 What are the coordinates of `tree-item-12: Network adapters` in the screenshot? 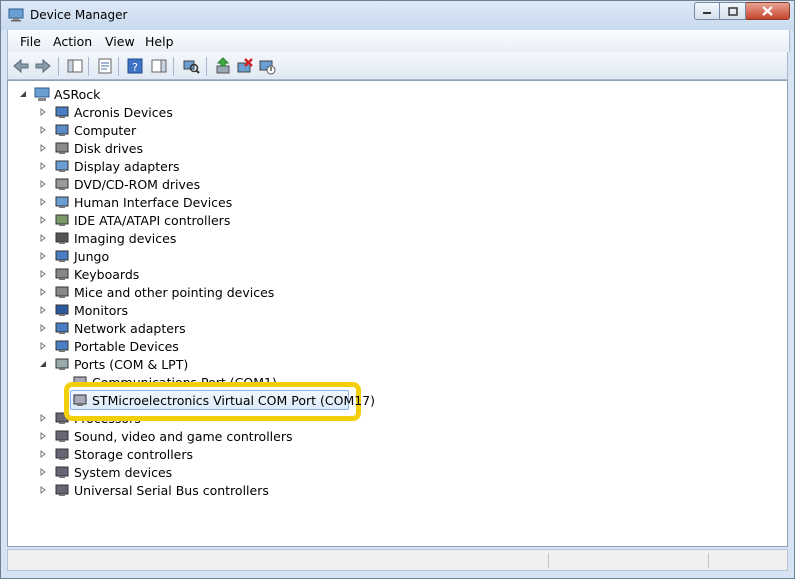 It's located at (112, 328).